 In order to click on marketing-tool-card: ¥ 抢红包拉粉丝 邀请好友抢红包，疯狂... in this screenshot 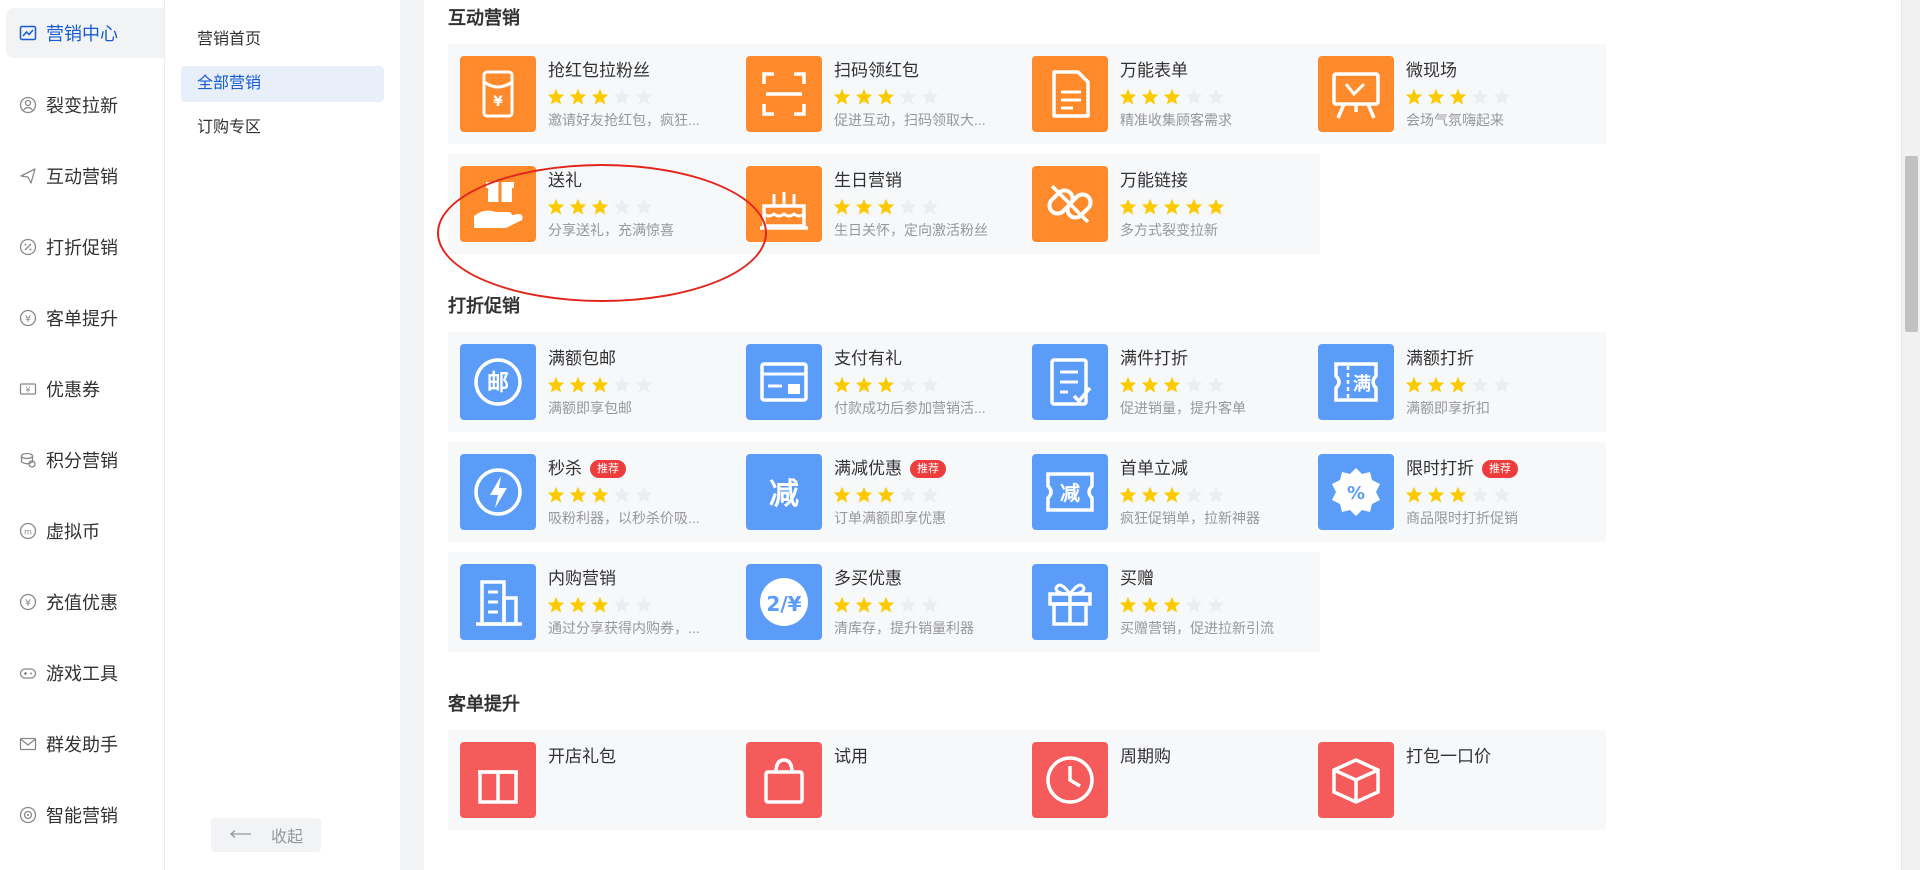, I will do `click(598, 94)`.